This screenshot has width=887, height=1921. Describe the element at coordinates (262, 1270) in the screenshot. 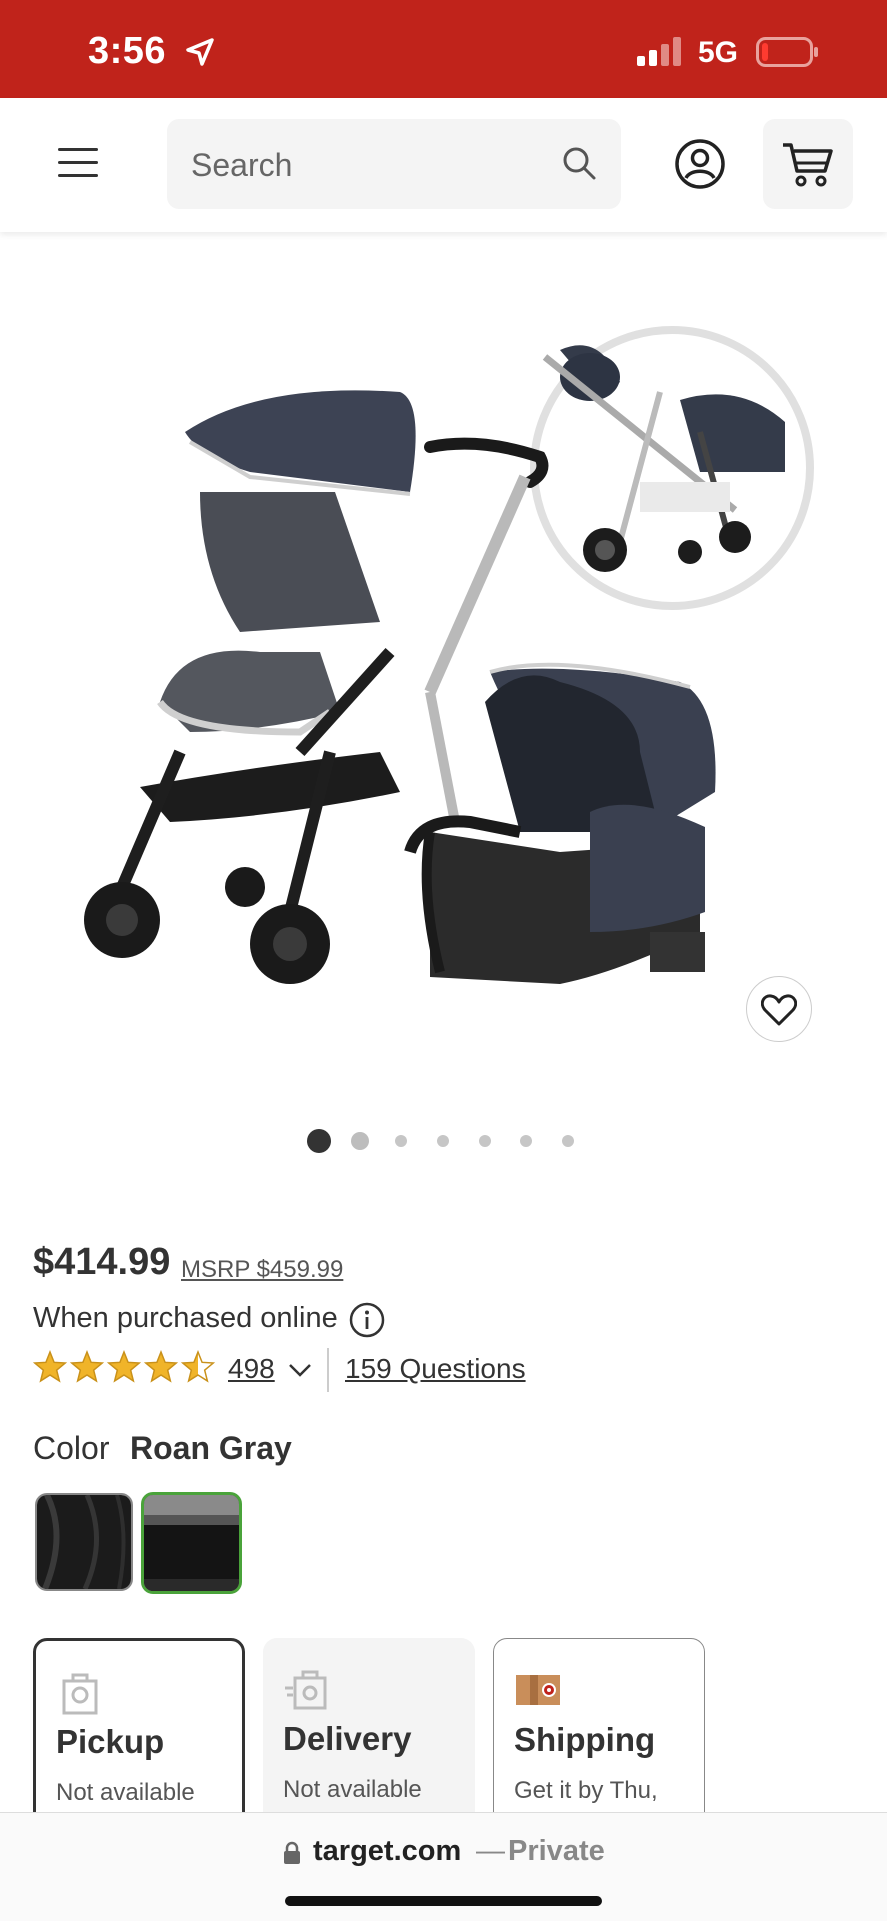

I see `msrp-link: MSRP $459.99` at that location.